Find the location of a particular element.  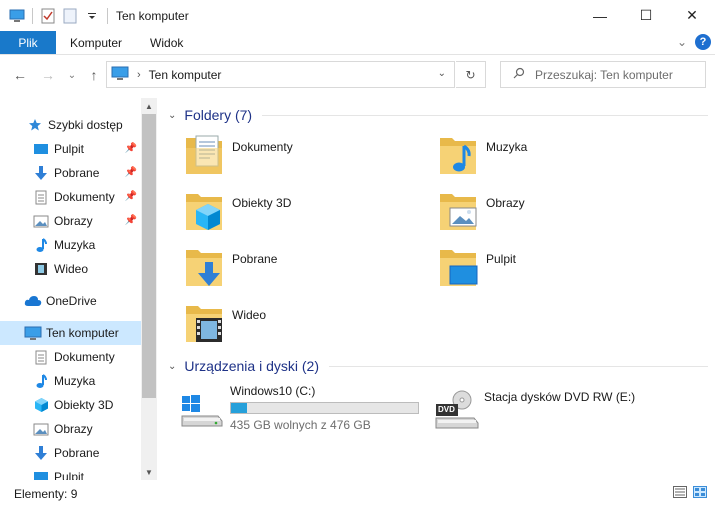

maximize-button: ☐ is located at coordinates (646, 15).